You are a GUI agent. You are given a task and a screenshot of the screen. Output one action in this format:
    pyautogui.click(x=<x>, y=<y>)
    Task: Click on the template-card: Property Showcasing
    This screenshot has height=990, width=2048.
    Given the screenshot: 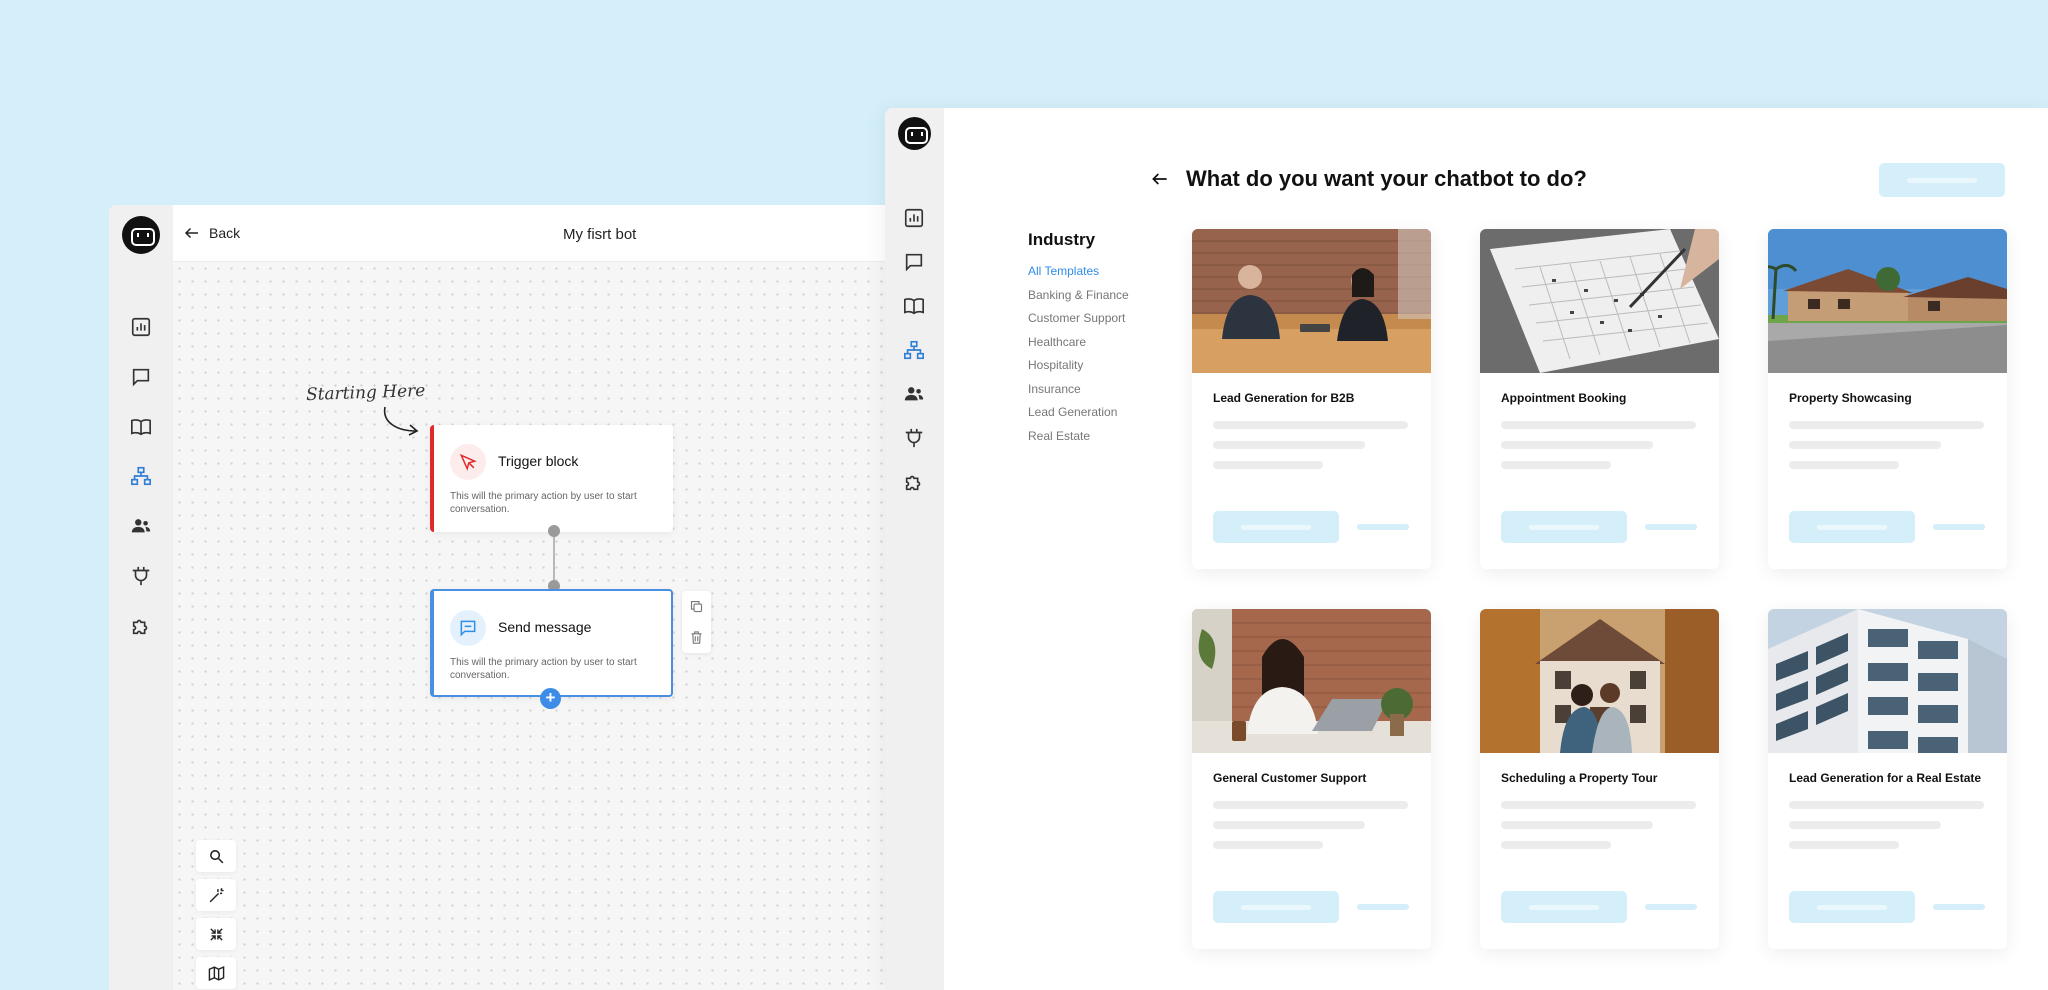 What is the action you would take?
    pyautogui.click(x=1887, y=399)
    